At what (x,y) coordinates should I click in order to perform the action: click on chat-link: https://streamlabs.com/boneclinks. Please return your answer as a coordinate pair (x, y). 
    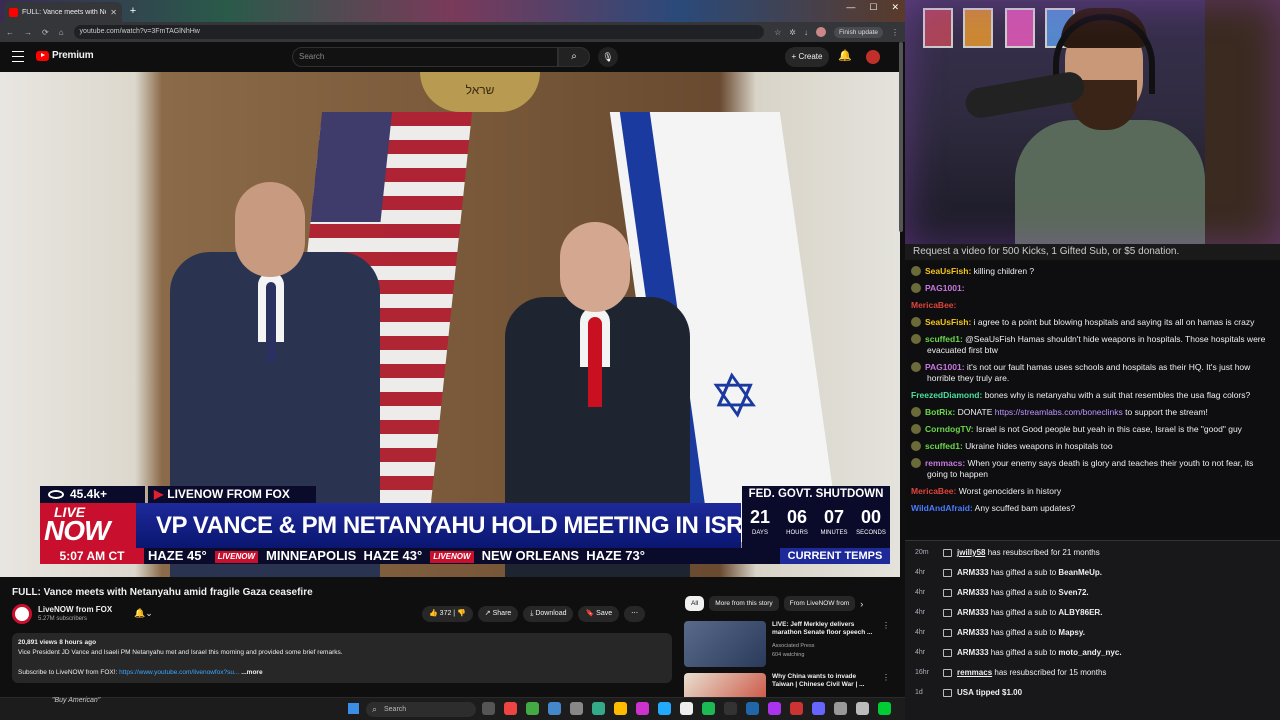
    Looking at the image, I should click on (1059, 412).